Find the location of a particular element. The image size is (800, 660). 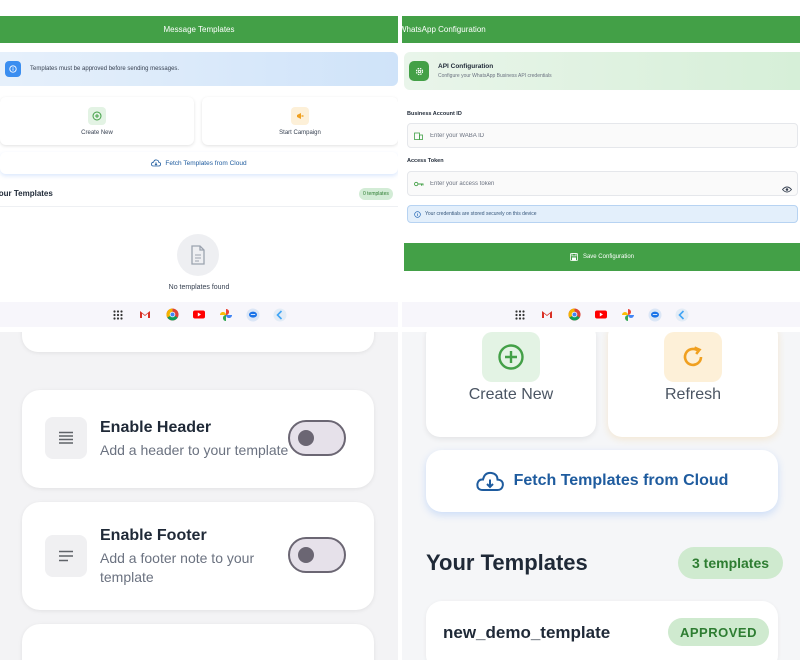

access-token-label: Access Token is located at coordinates (425, 161).